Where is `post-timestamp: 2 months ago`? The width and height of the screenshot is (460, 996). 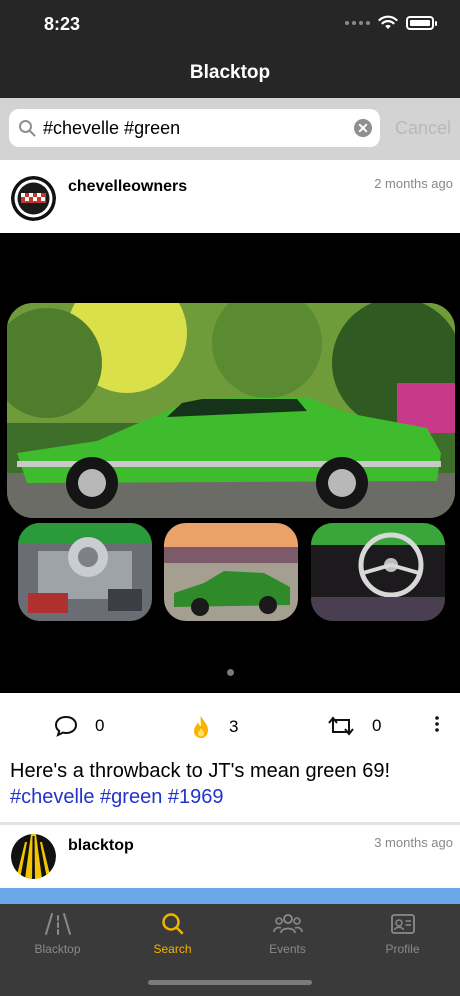
post-timestamp: 2 months ago is located at coordinates (413, 183).